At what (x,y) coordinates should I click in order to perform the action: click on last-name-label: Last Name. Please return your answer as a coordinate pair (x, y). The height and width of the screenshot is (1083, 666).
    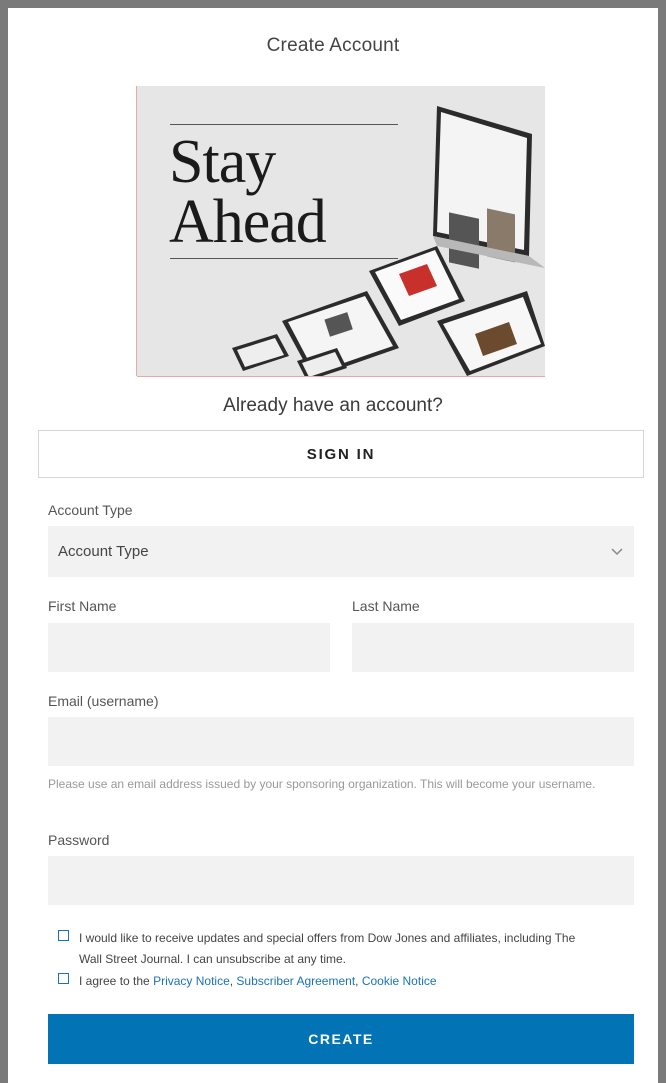
    Looking at the image, I should click on (386, 606).